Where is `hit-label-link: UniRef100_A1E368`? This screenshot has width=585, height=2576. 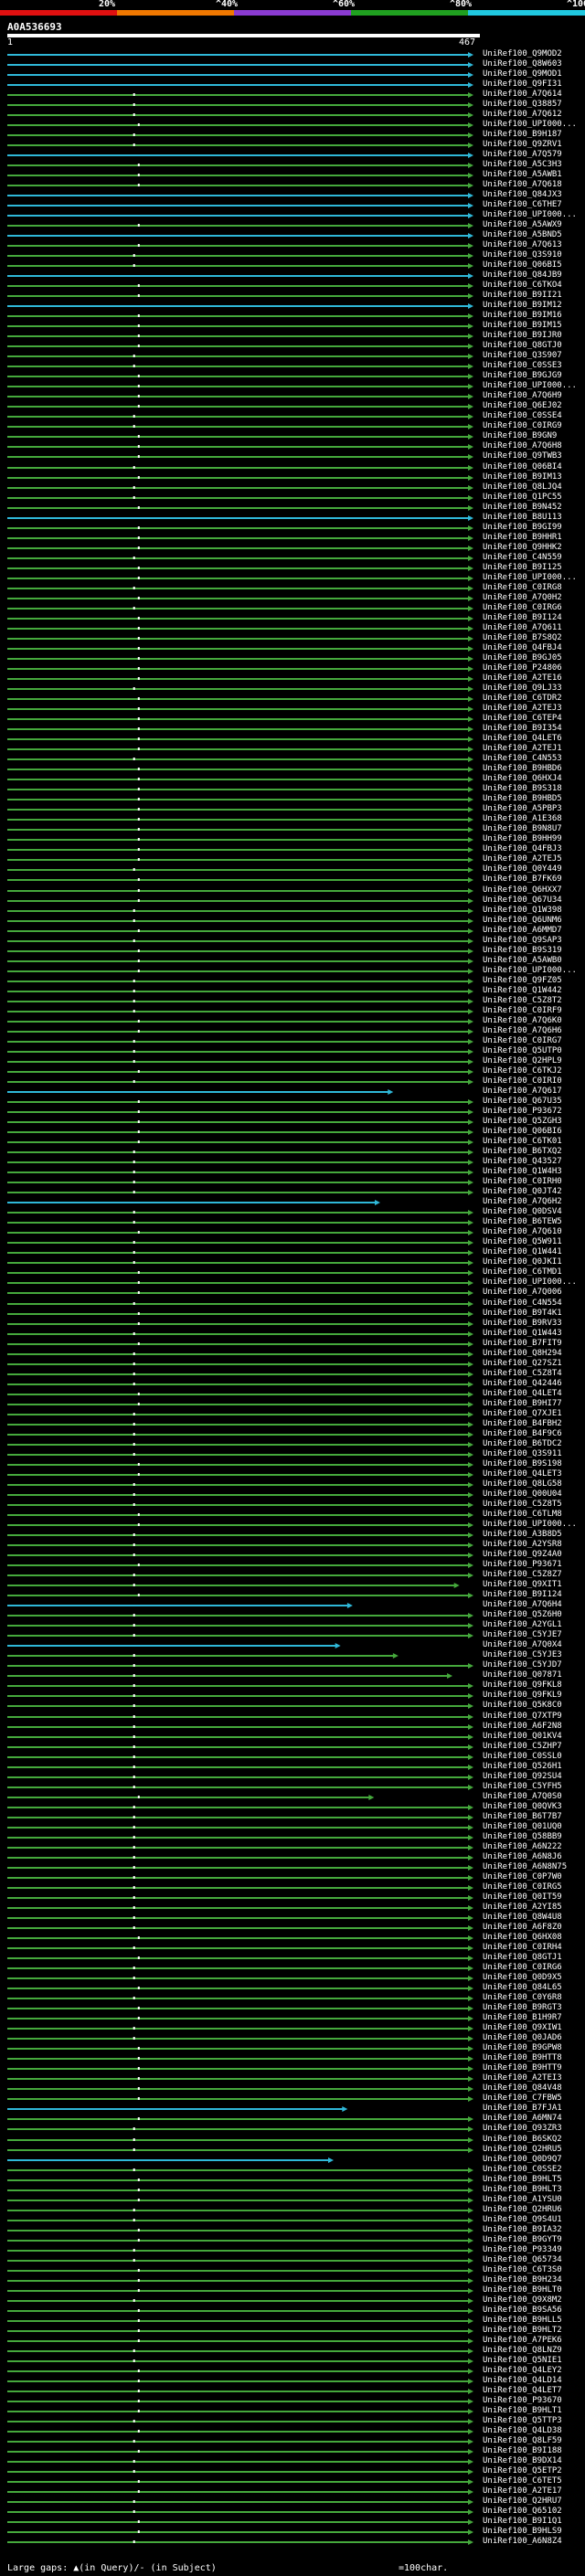
hit-label-link: UniRef100_A1E368 is located at coordinates (522, 819).